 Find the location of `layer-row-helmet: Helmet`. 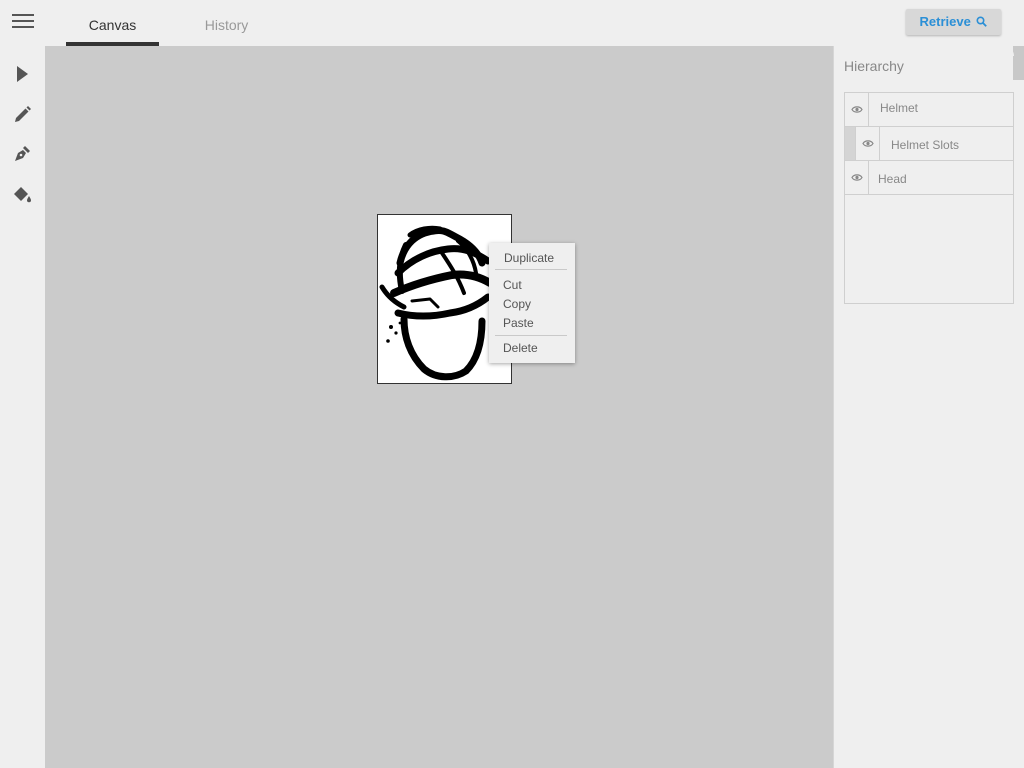

layer-row-helmet: Helmet is located at coordinates (929, 110).